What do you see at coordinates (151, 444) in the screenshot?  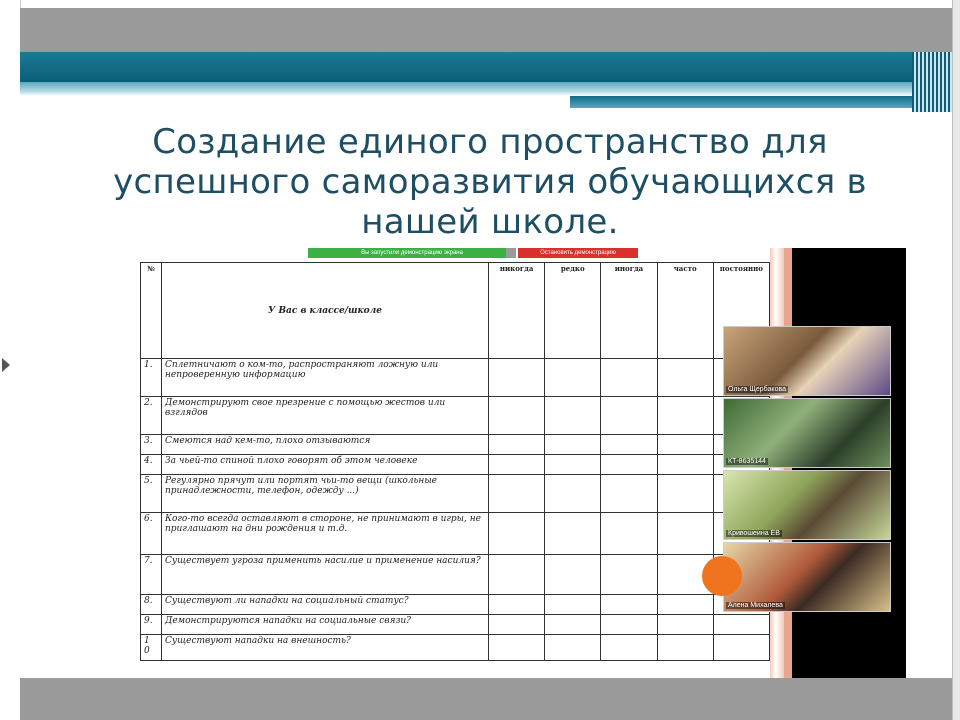 I see `row-number: 3.` at bounding box center [151, 444].